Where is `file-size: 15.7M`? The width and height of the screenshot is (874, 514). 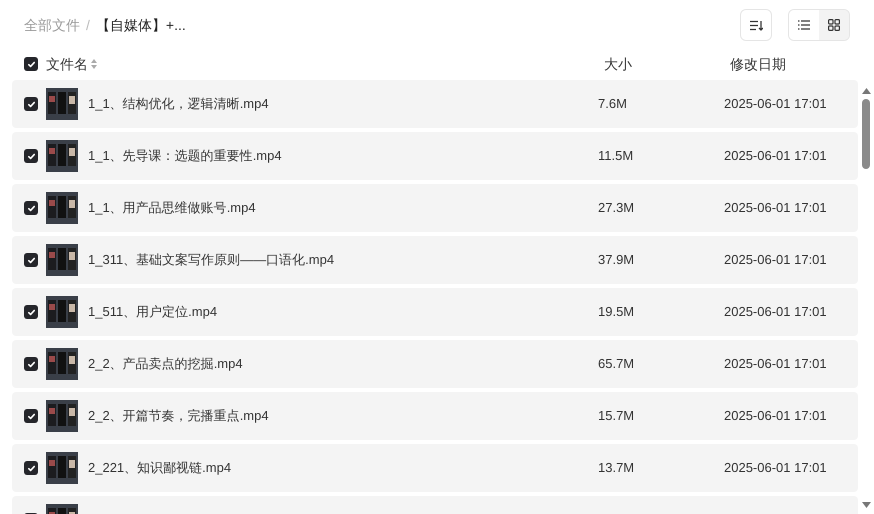
file-size: 15.7M is located at coordinates (617, 416).